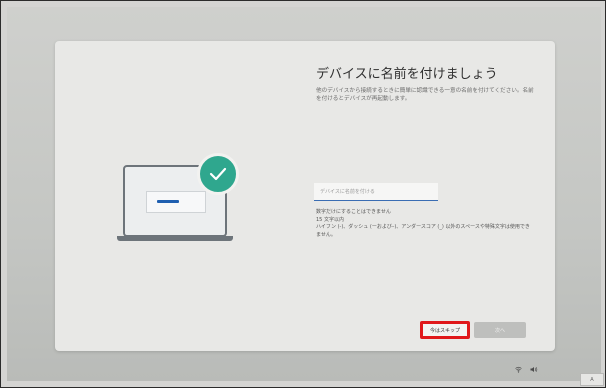  What do you see at coordinates (168, 201) in the screenshot?
I see `laptop-window-bar` at bounding box center [168, 201].